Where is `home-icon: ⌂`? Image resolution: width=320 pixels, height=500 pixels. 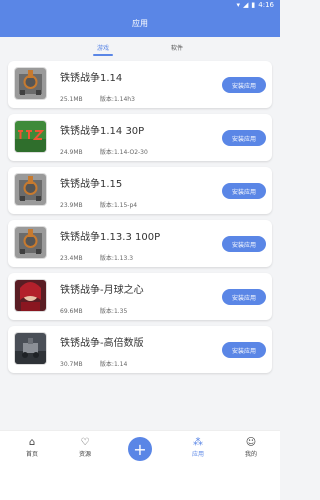
home-icon: ⌂ is located at coordinates (32, 442).